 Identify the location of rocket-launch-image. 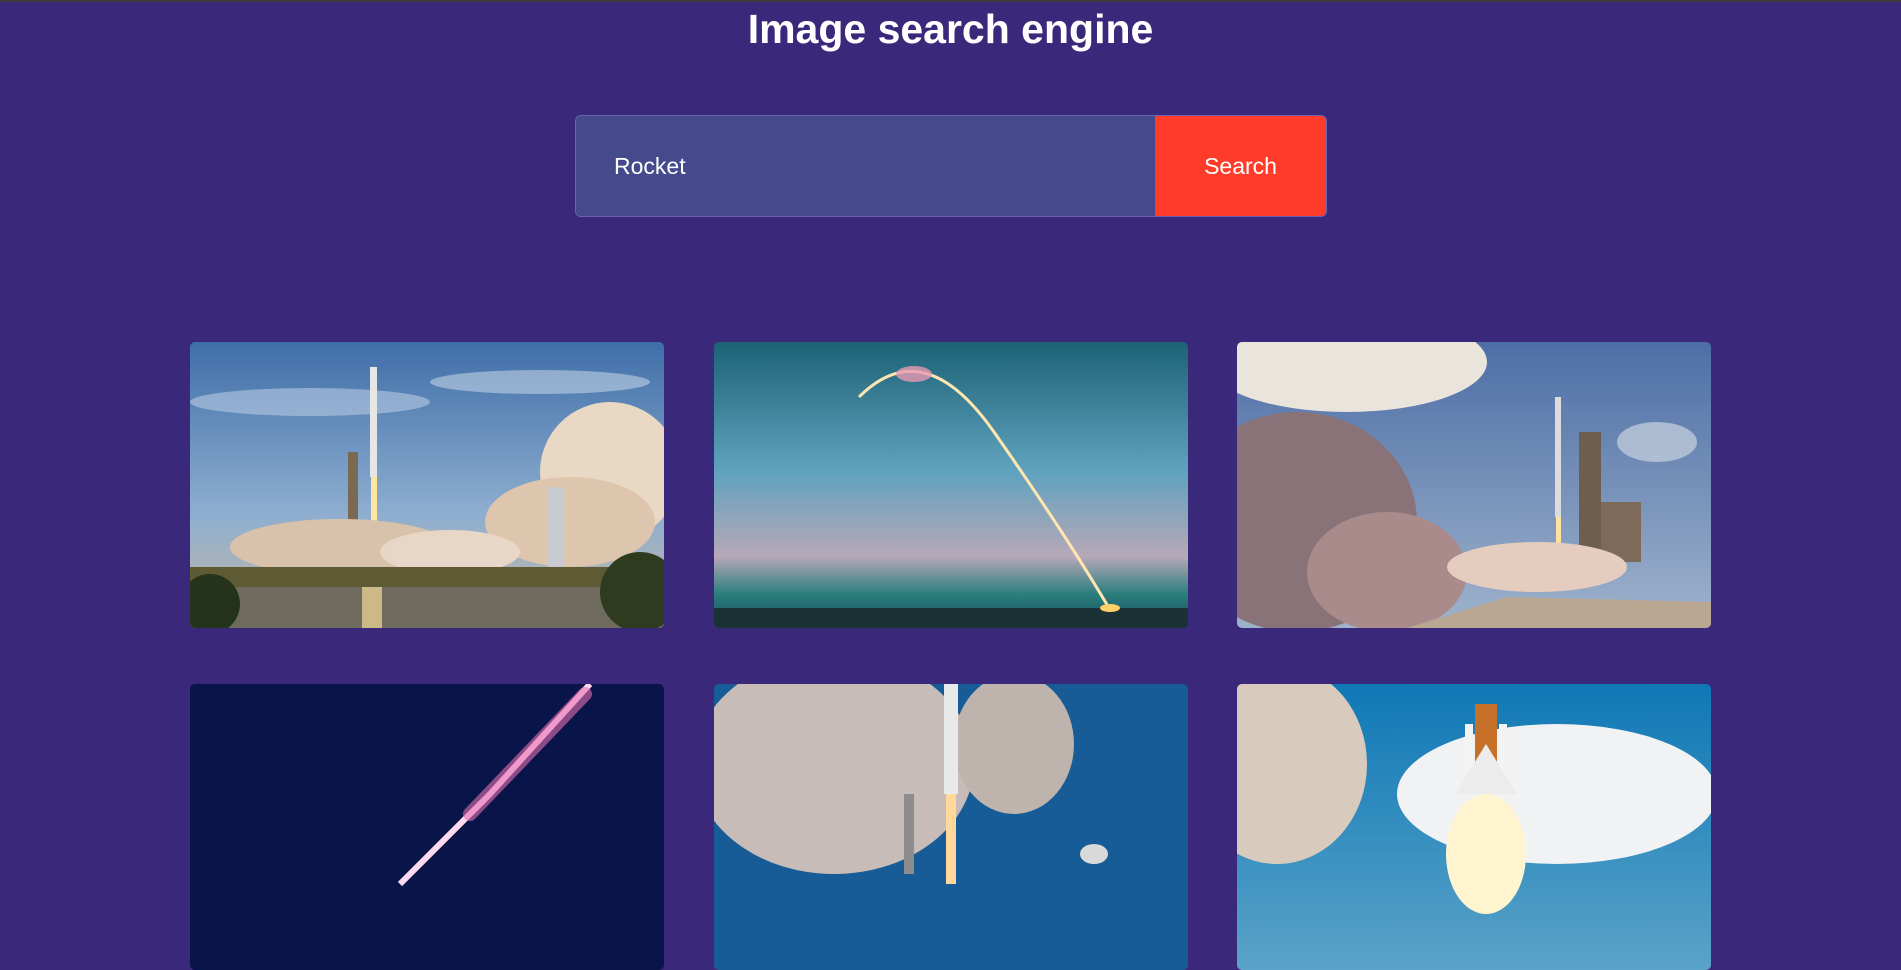
(427, 485).